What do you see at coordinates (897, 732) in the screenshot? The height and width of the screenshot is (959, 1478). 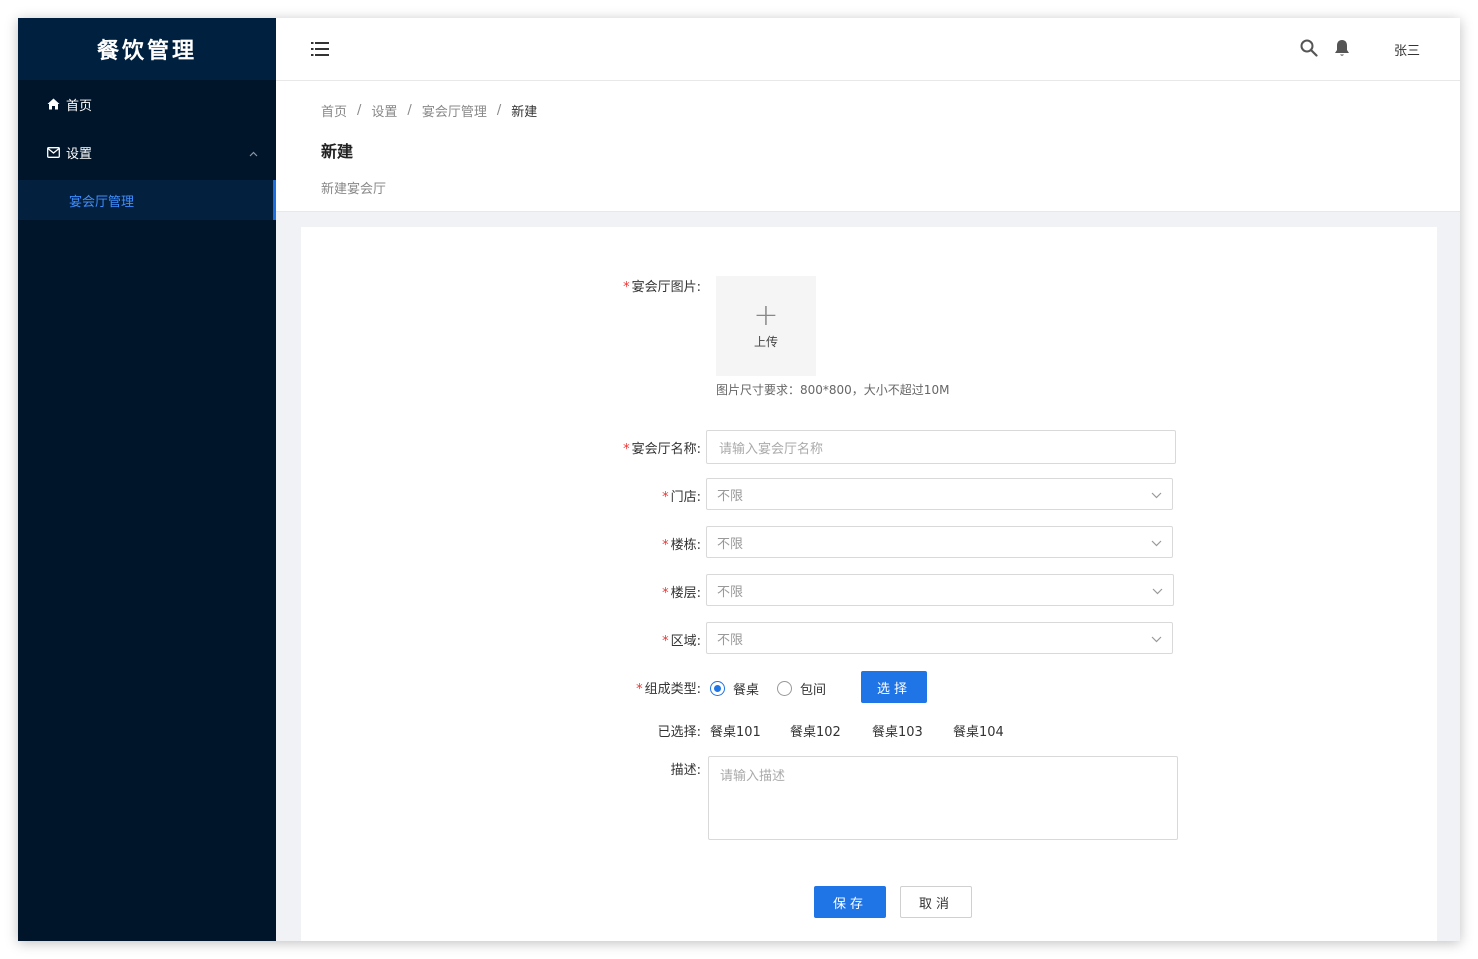 I see `selected-item: 餐桌103` at bounding box center [897, 732].